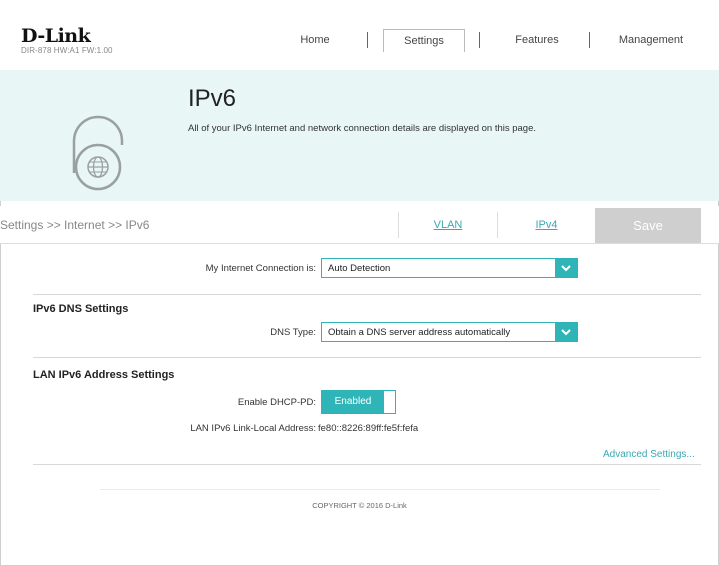 The image size is (719, 566). Describe the element at coordinates (98, 153) in the screenshot. I see `ipv6-lock-icon` at that location.